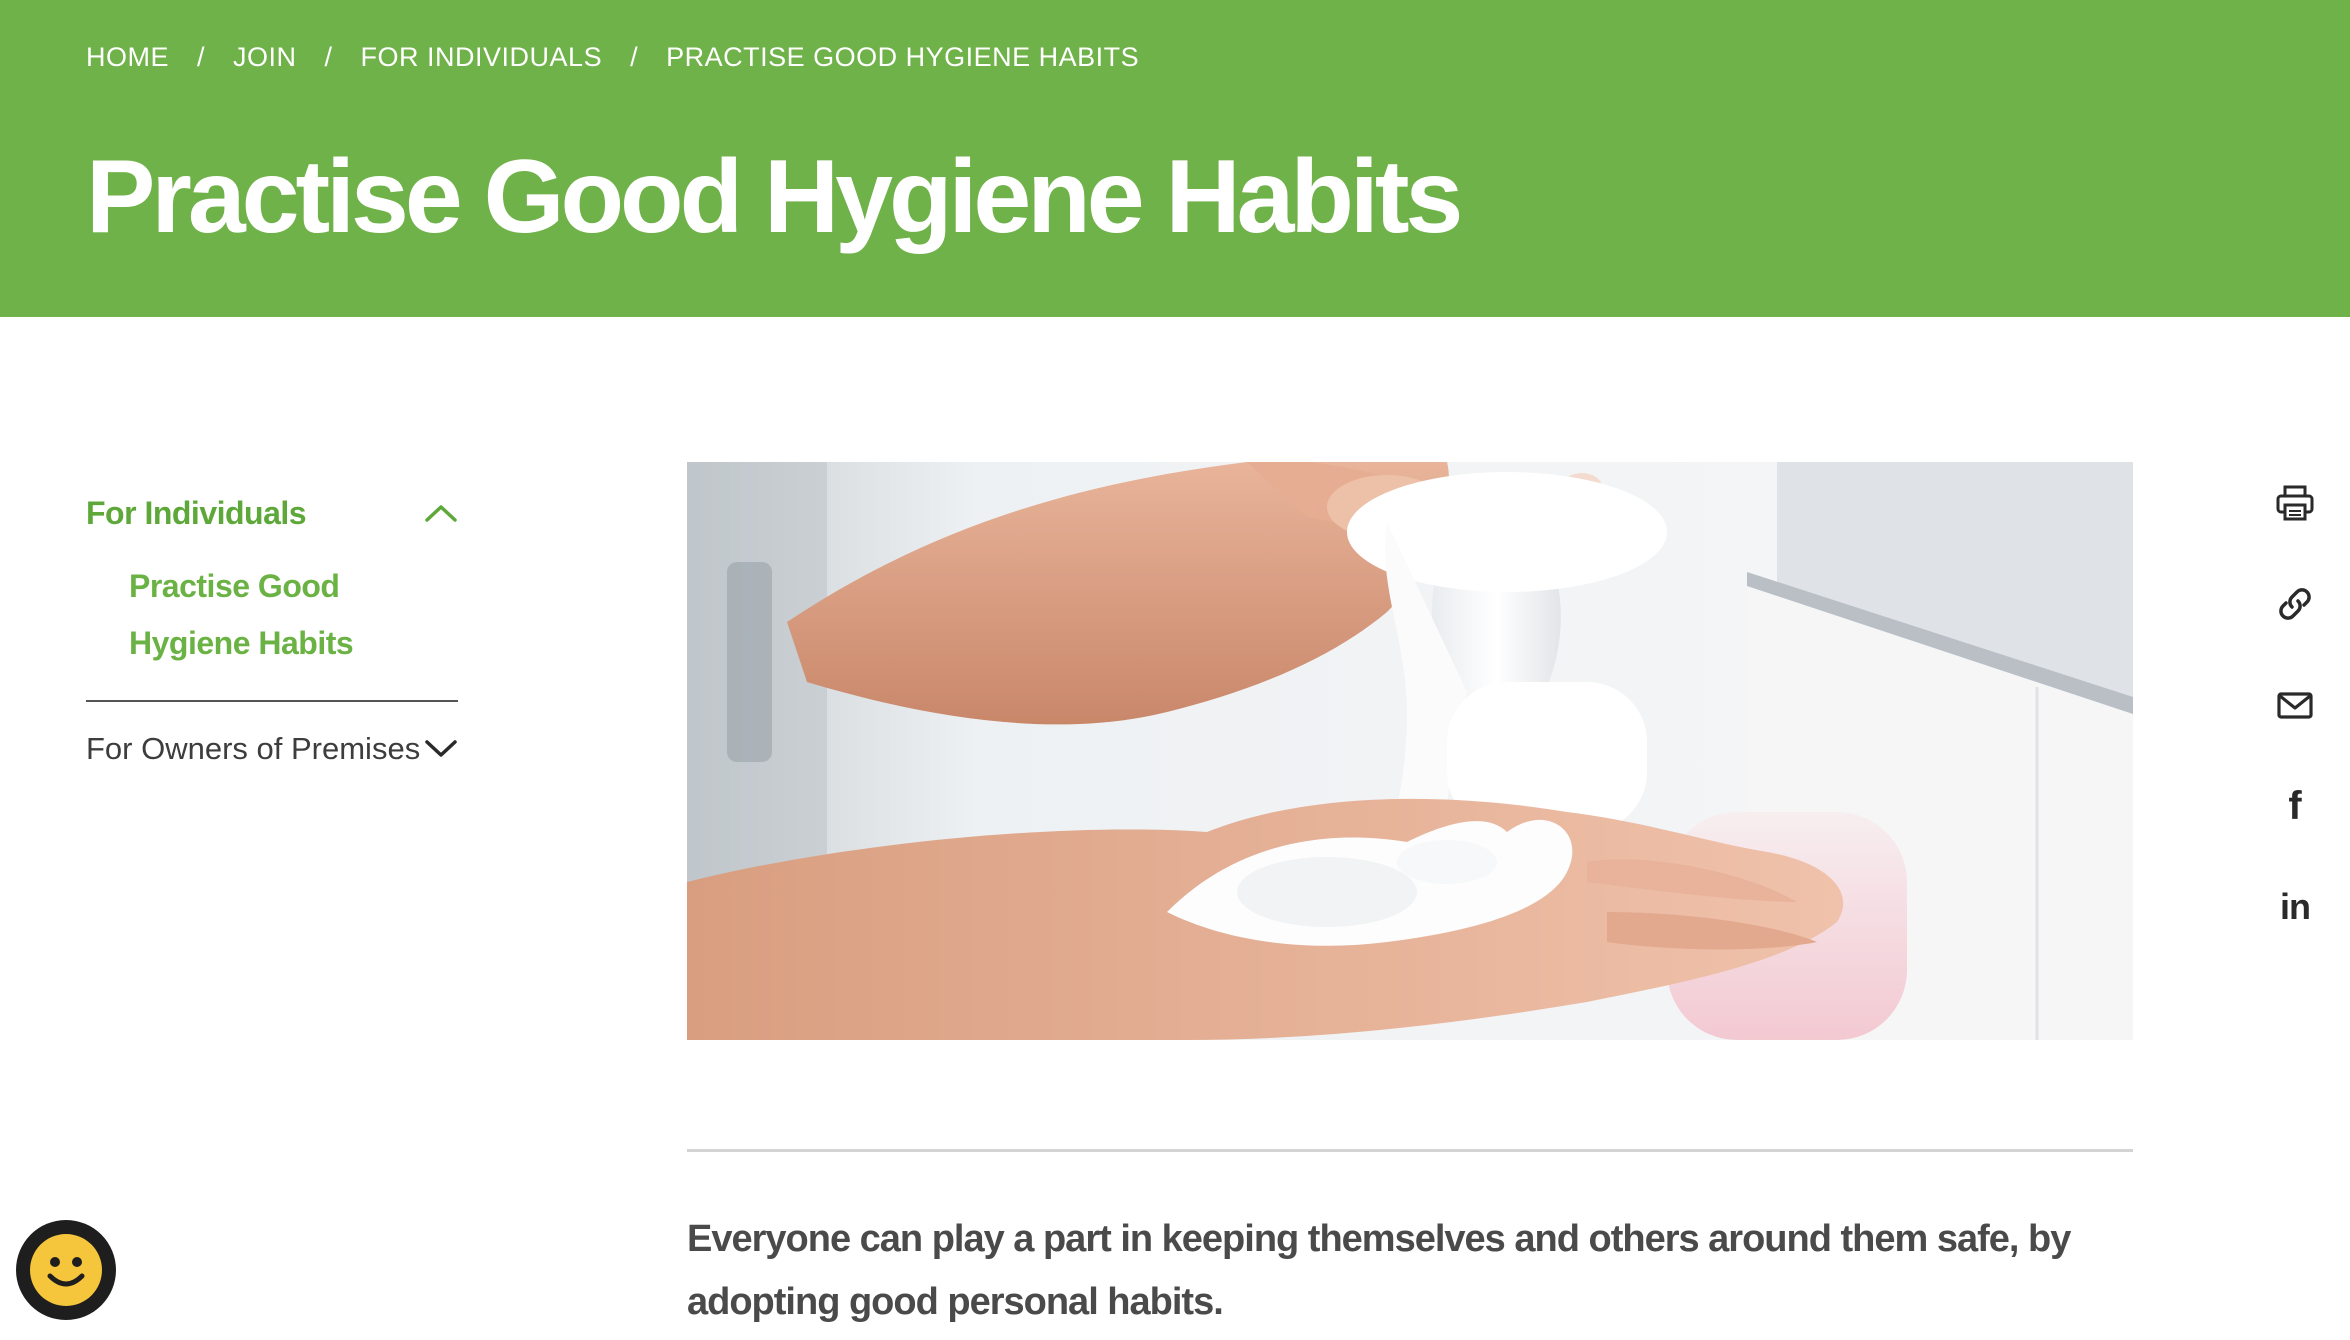 This screenshot has height=1340, width=2350. I want to click on copy-link-button, so click(2295, 604).